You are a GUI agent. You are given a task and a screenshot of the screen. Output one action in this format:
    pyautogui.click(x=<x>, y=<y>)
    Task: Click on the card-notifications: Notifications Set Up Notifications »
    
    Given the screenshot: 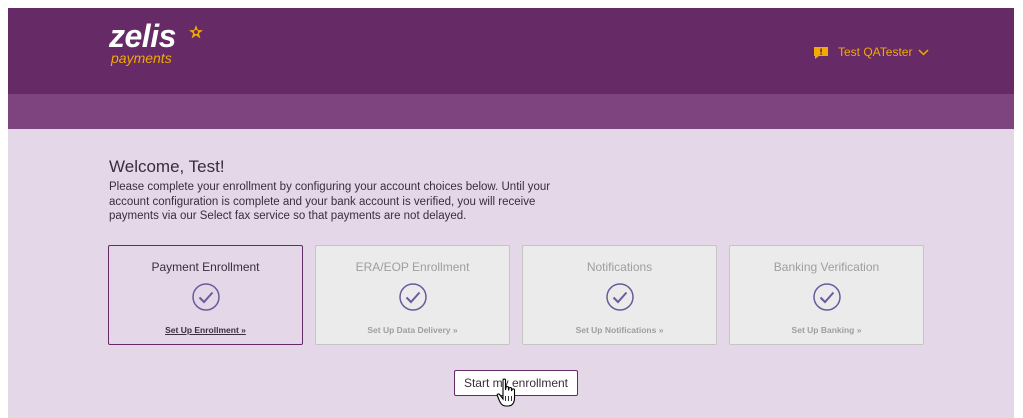 What is the action you would take?
    pyautogui.click(x=619, y=295)
    